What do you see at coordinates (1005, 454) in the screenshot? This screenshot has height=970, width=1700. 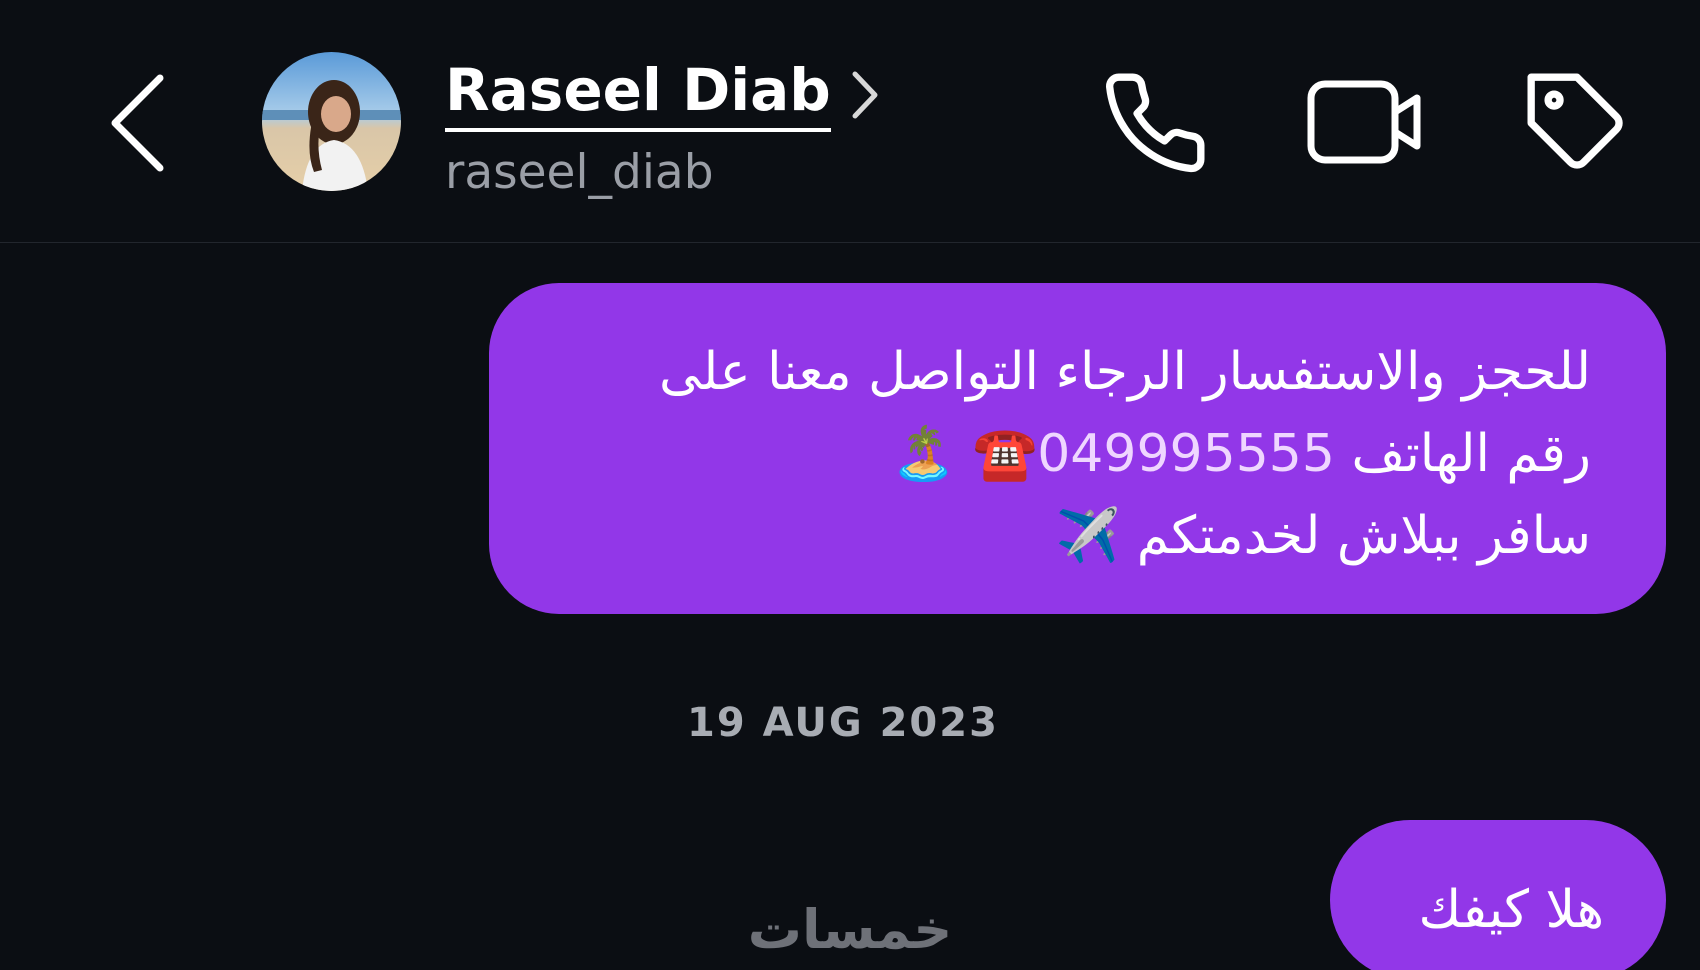 I see `telephone-icon: ☎️` at bounding box center [1005, 454].